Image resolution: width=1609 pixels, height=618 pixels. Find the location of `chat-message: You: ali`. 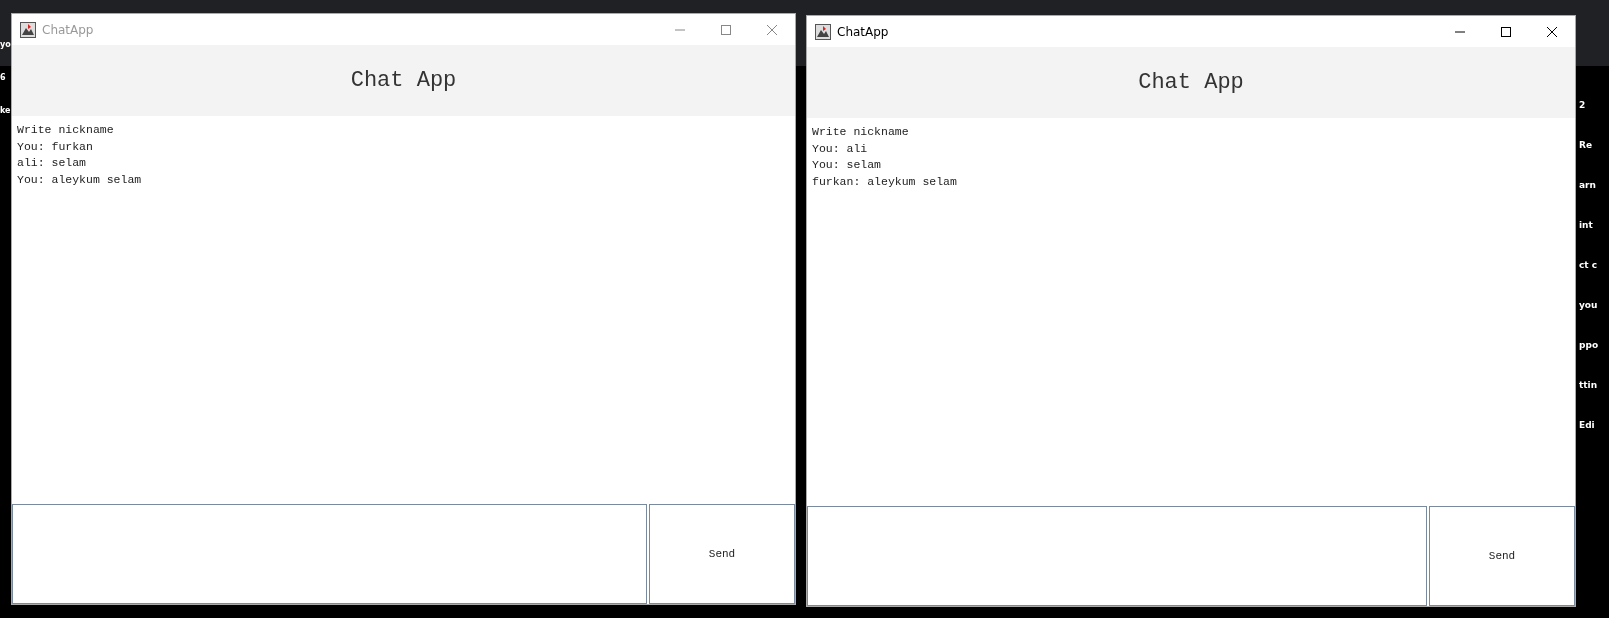

chat-message: You: ali is located at coordinates (840, 148).